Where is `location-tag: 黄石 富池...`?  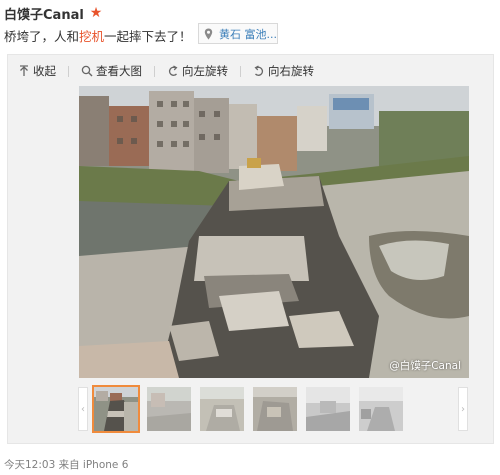
location-tag: 黄石 富池... is located at coordinates (238, 33).